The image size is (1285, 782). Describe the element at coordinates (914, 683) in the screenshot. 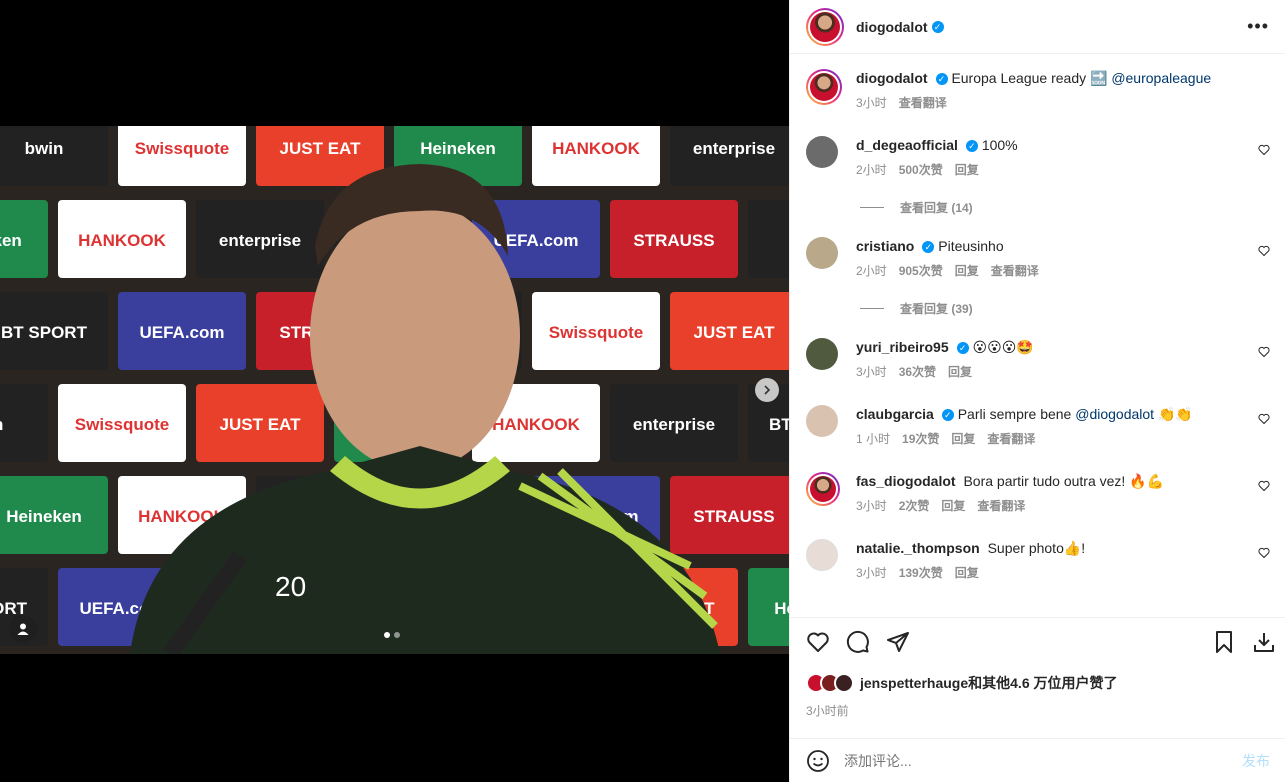

I see `liker-username: jenspetterhauge` at that location.